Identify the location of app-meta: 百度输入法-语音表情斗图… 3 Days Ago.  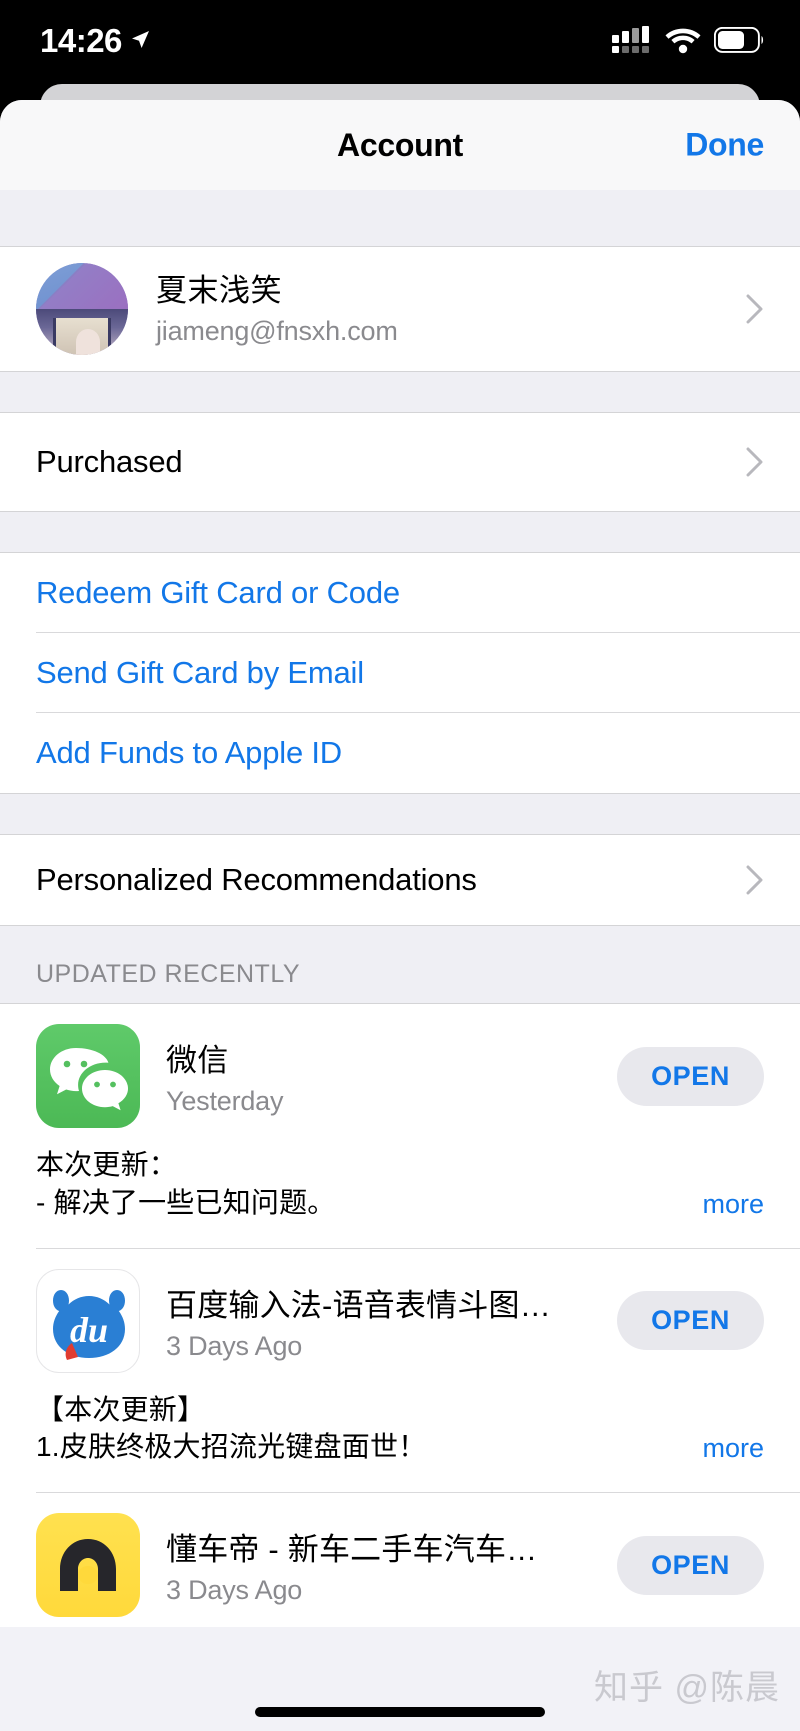
(391, 1321).